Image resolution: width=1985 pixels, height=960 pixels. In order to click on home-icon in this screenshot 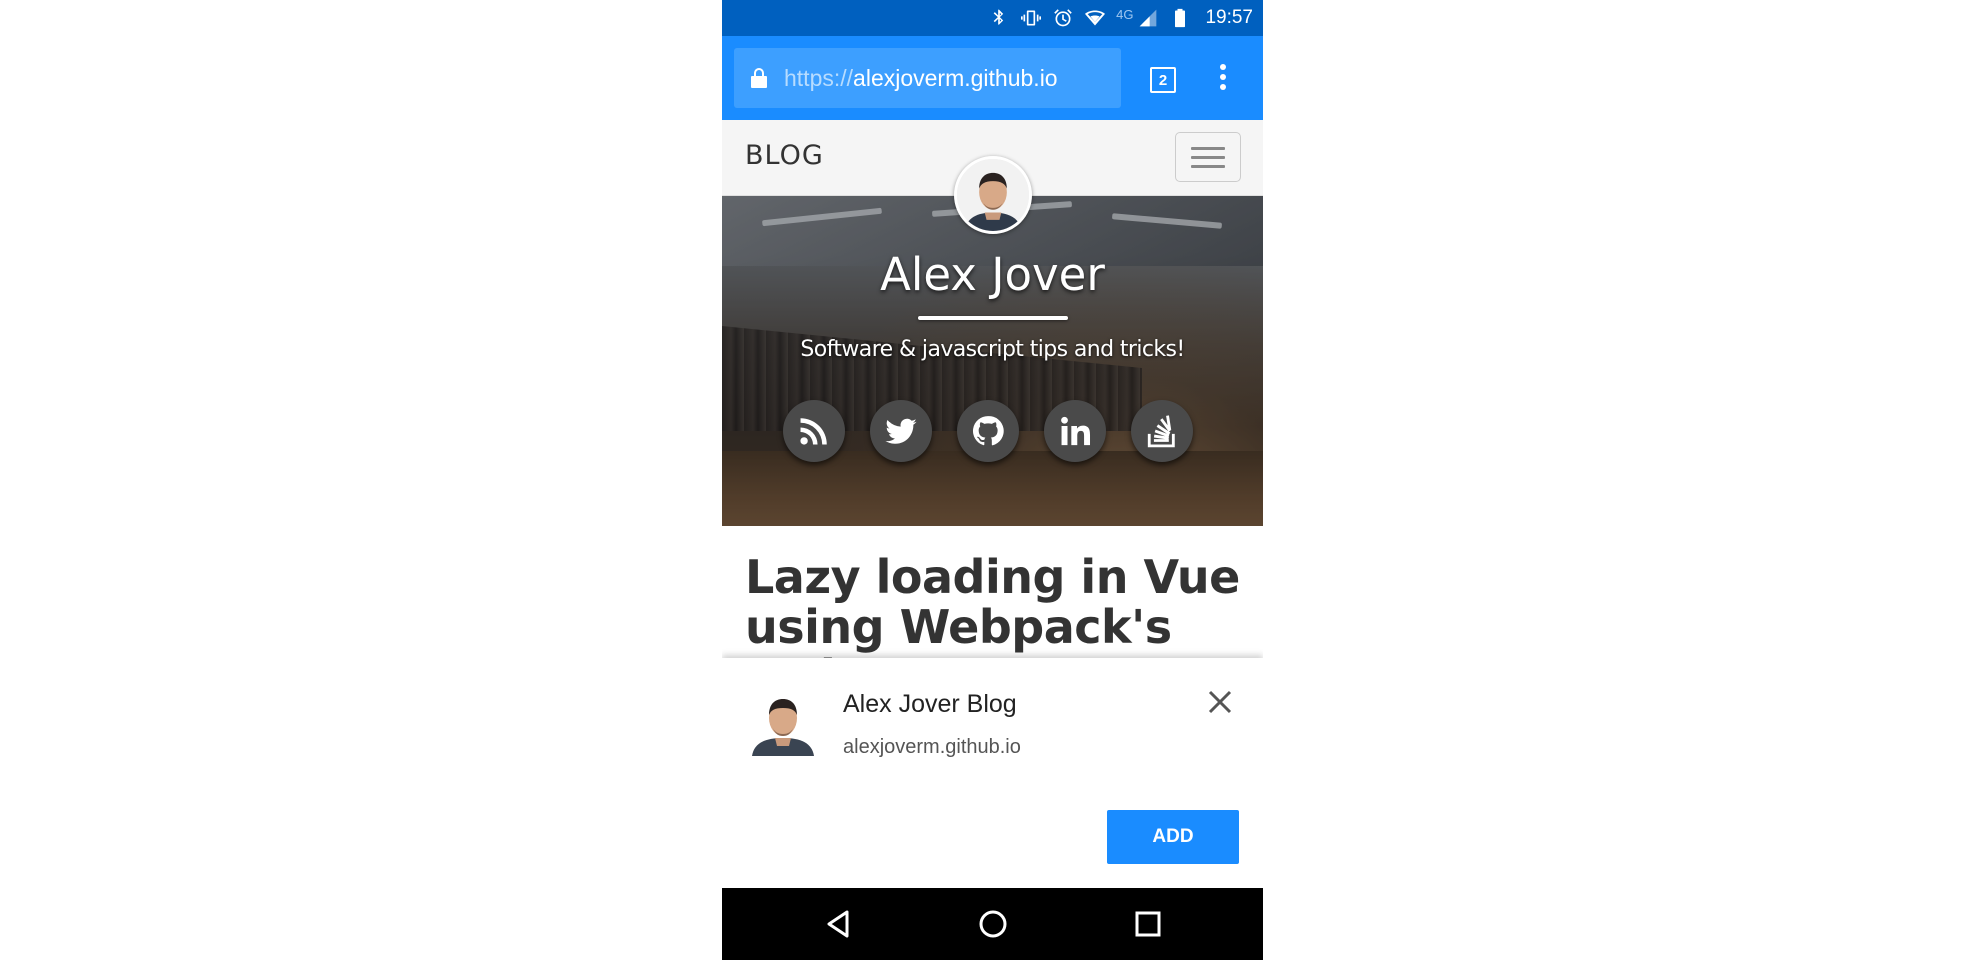, I will do `click(993, 924)`.